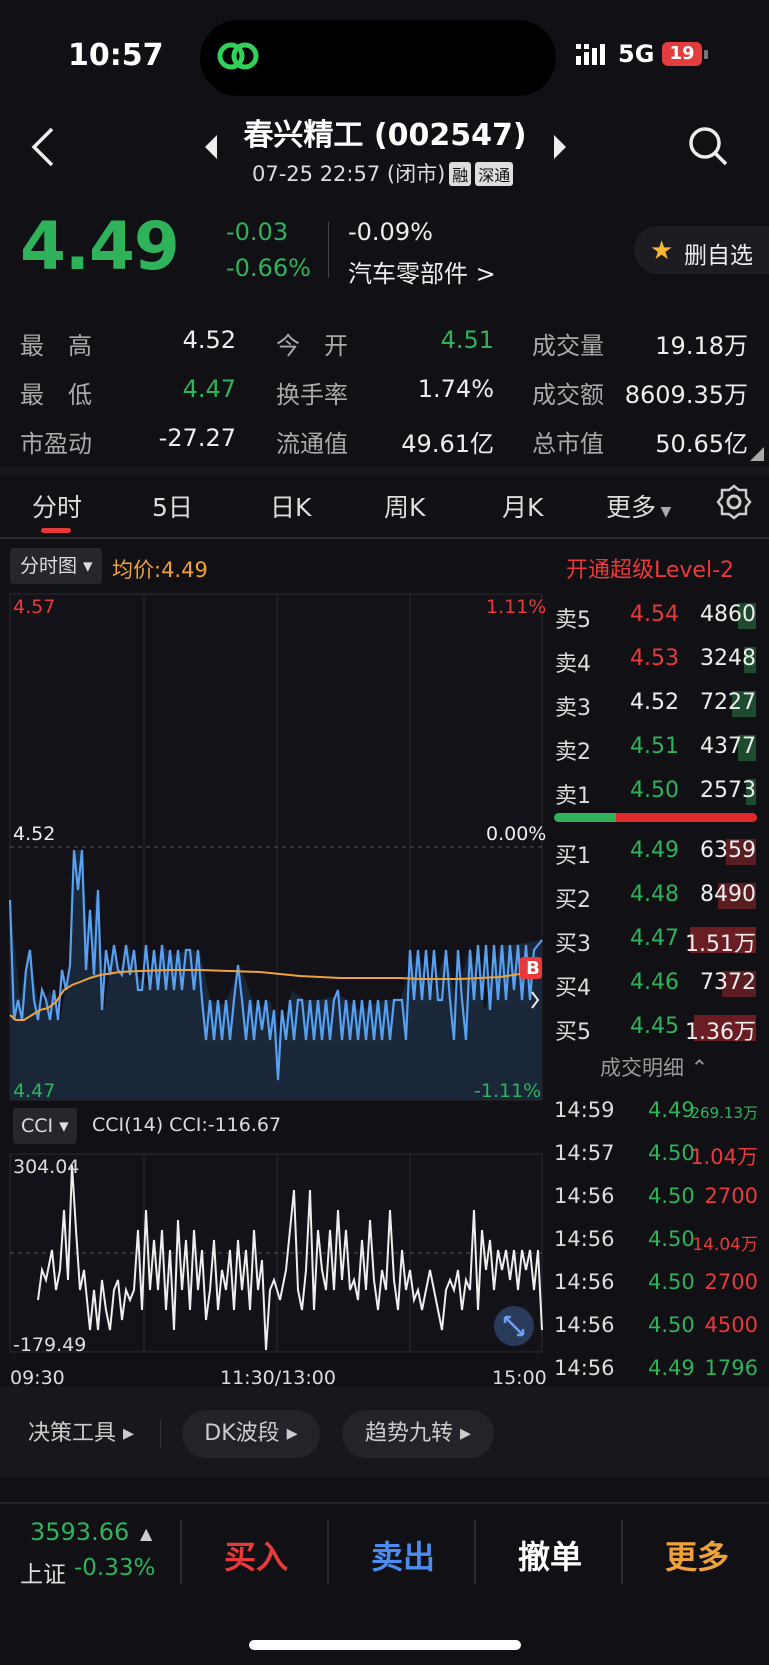 Image resolution: width=769 pixels, height=1665 pixels. I want to click on buy-button: 买入, so click(256, 1555).